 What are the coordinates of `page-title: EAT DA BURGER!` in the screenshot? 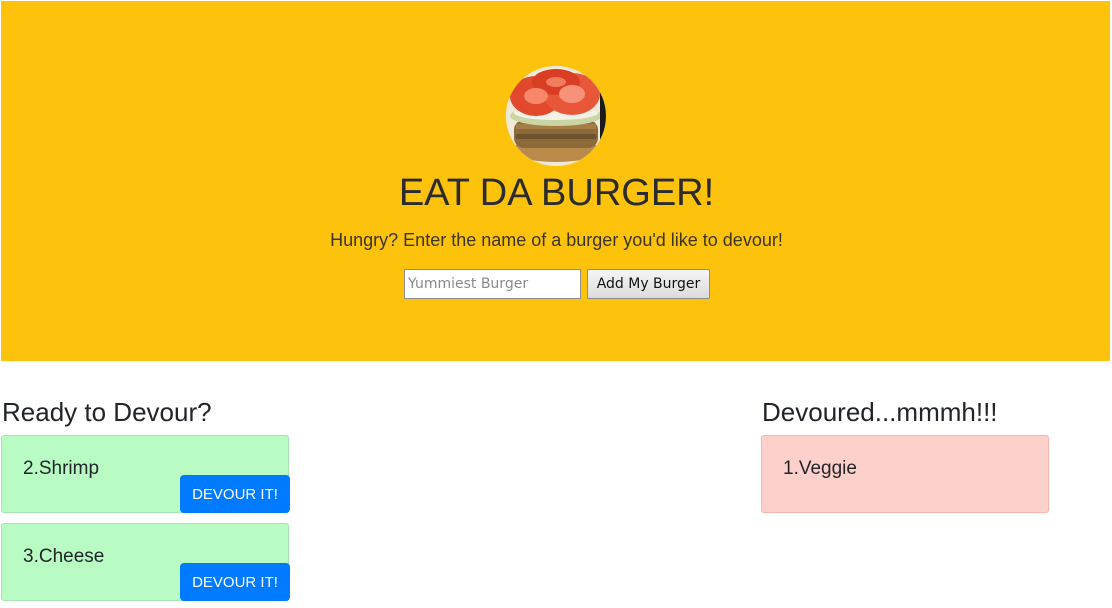 It's located at (556, 193).